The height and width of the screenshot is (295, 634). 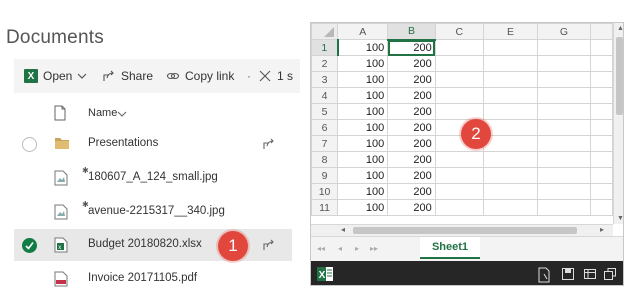 I want to click on name-column-header: Name, so click(x=102, y=113).